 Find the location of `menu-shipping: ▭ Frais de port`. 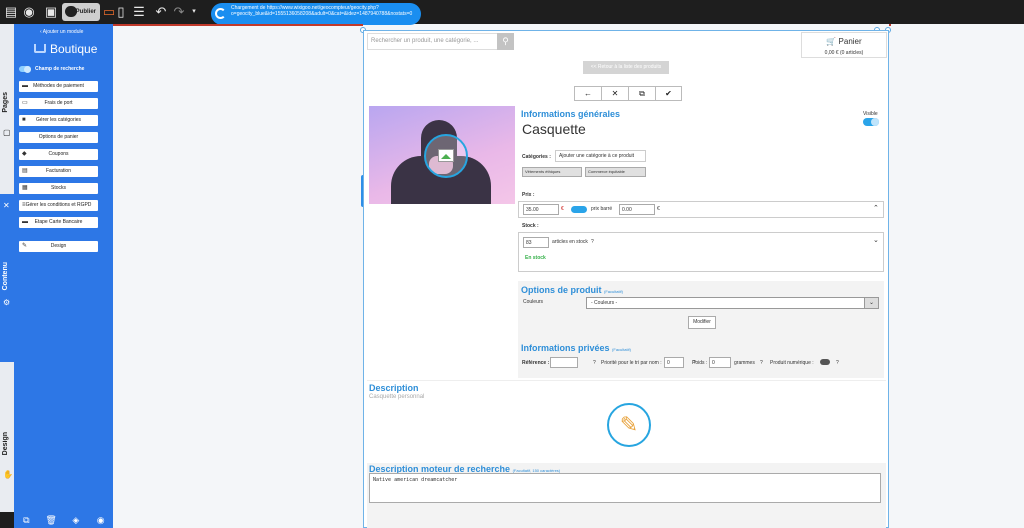

menu-shipping: ▭ Frais de port is located at coordinates (58, 103).